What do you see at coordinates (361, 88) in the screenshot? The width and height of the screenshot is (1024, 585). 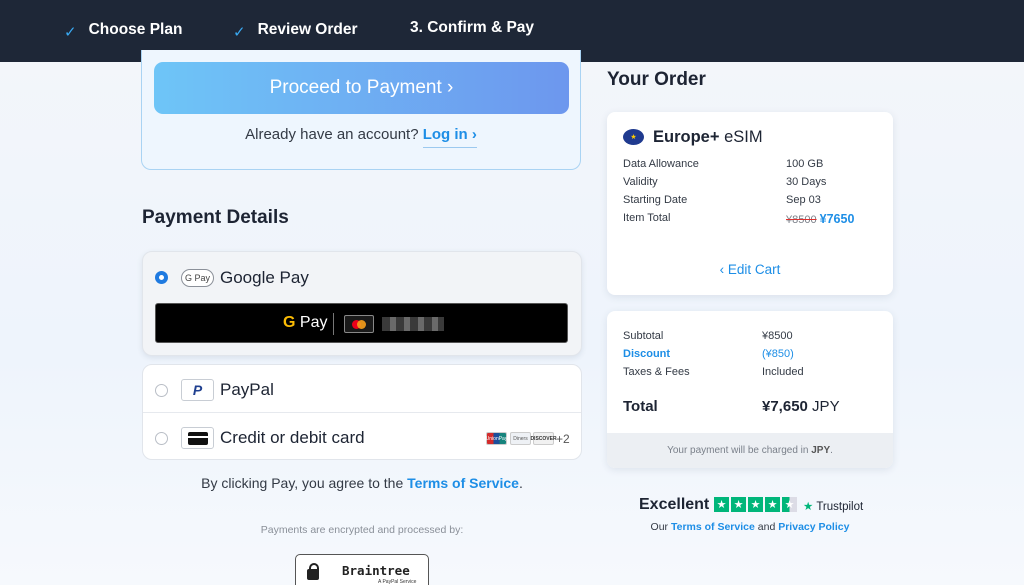 I see `proceed-to-payment-button: Proceed to Payment ›` at bounding box center [361, 88].